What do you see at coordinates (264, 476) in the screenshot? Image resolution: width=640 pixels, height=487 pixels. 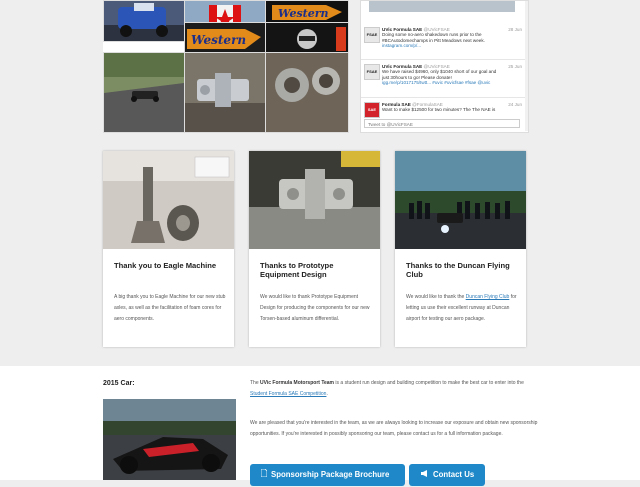 I see `document-icon` at bounding box center [264, 476].